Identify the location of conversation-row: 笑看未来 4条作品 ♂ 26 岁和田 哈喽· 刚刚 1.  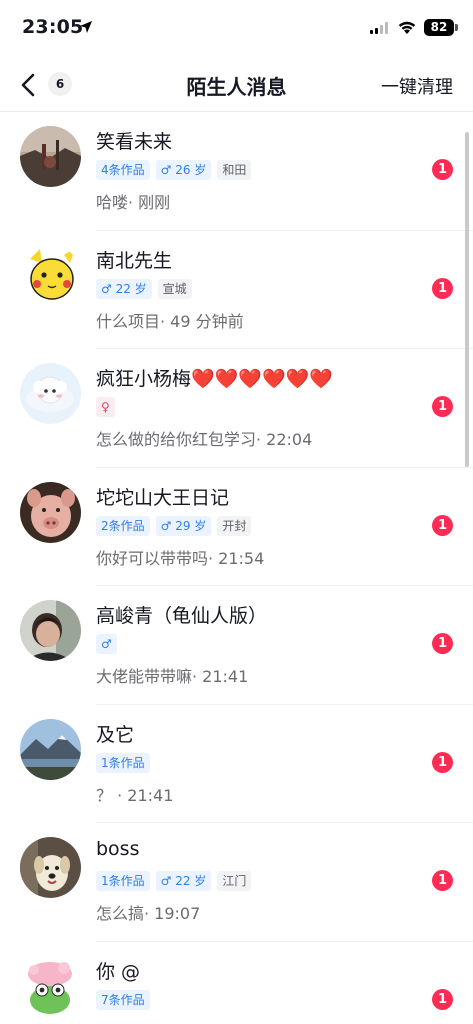
(236, 171).